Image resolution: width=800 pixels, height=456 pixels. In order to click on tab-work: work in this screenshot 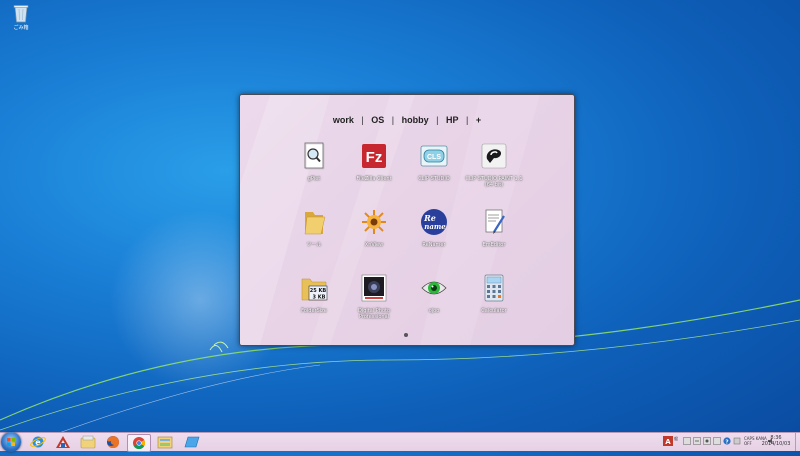, I will do `click(343, 120)`.